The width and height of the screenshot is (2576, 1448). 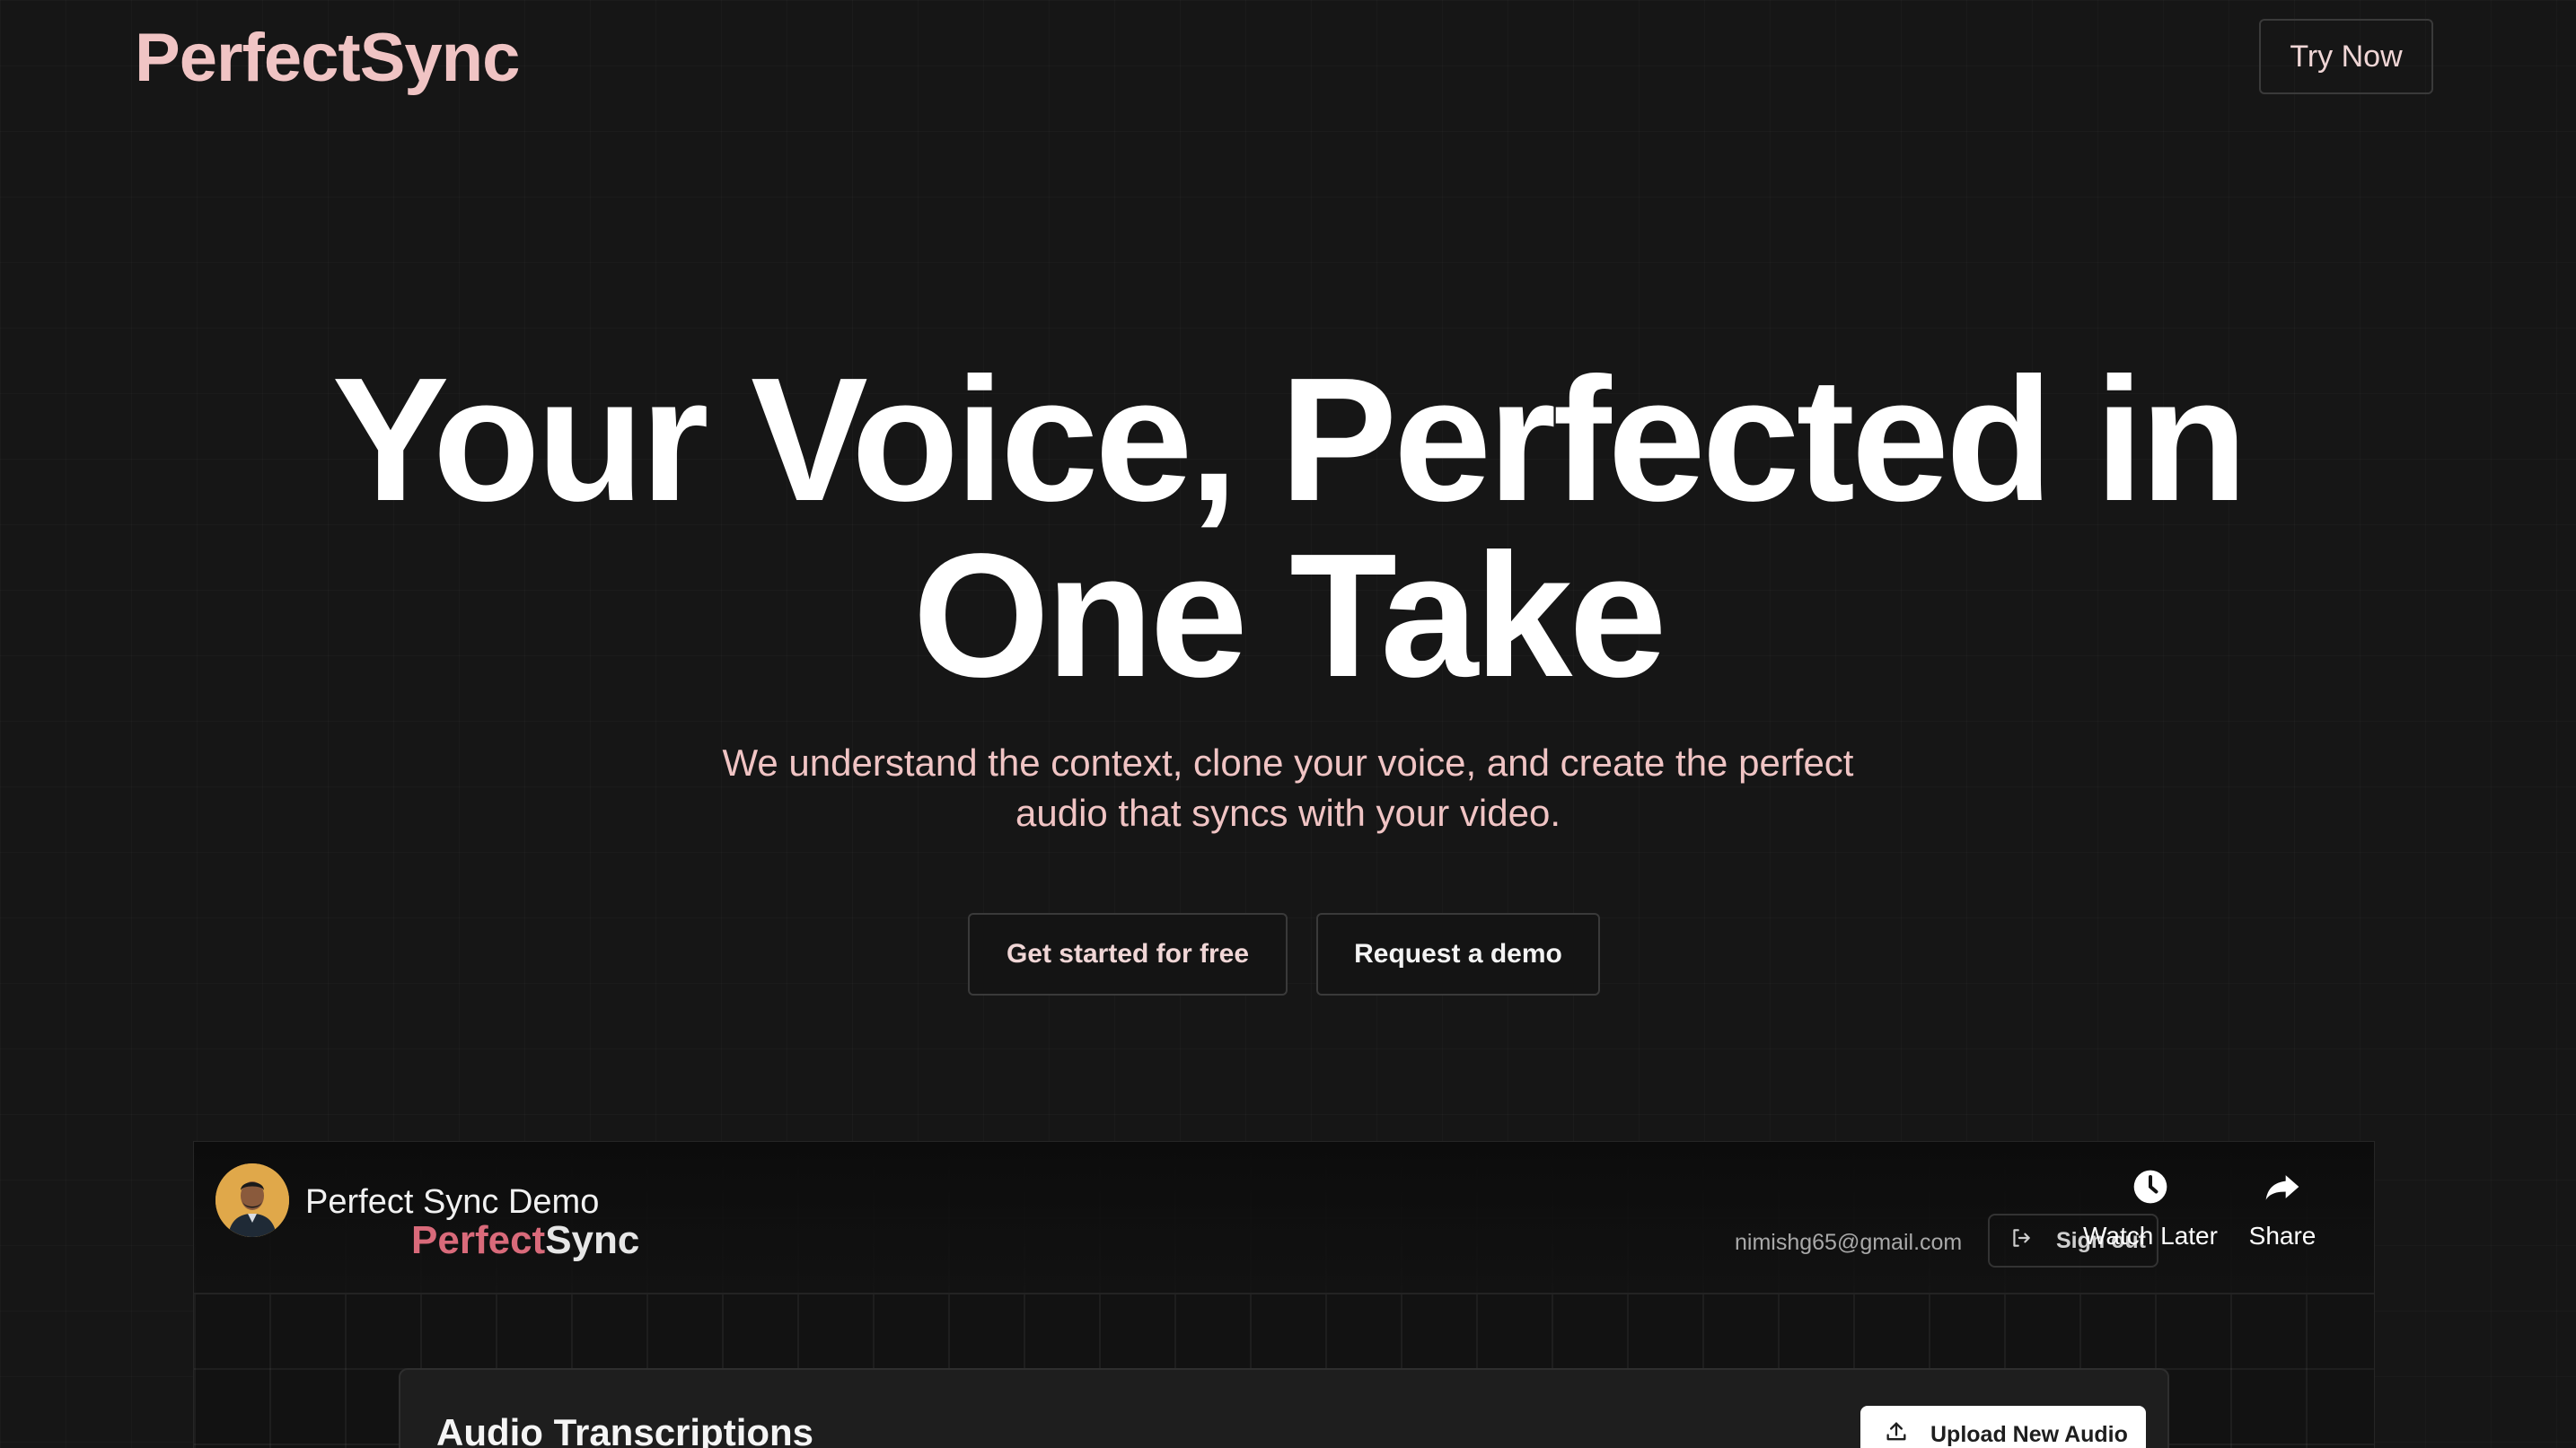 What do you see at coordinates (2282, 1190) in the screenshot?
I see `share-arrow-icon` at bounding box center [2282, 1190].